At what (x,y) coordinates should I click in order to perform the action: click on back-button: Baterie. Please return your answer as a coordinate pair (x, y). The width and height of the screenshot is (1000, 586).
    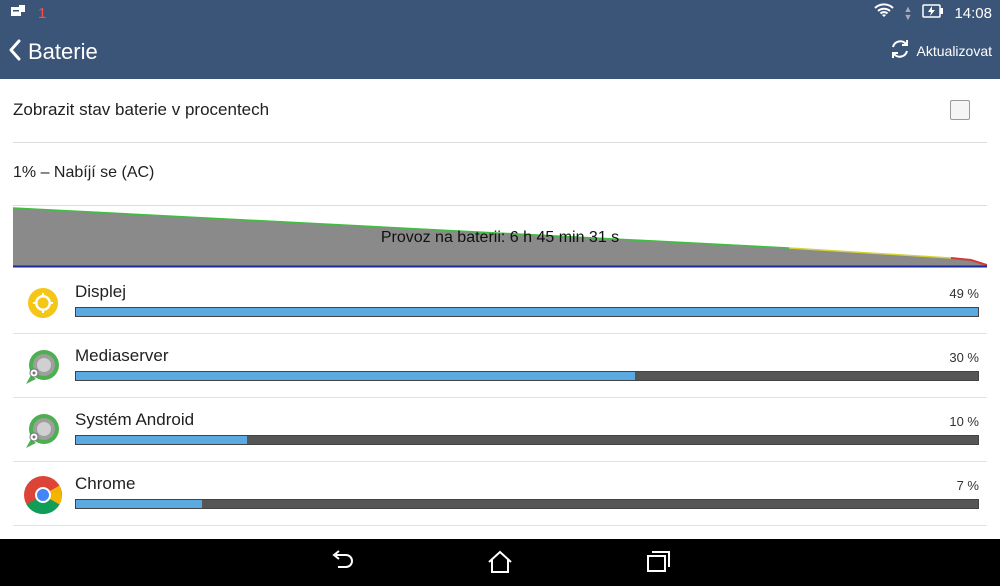
    Looking at the image, I should click on (53, 52).